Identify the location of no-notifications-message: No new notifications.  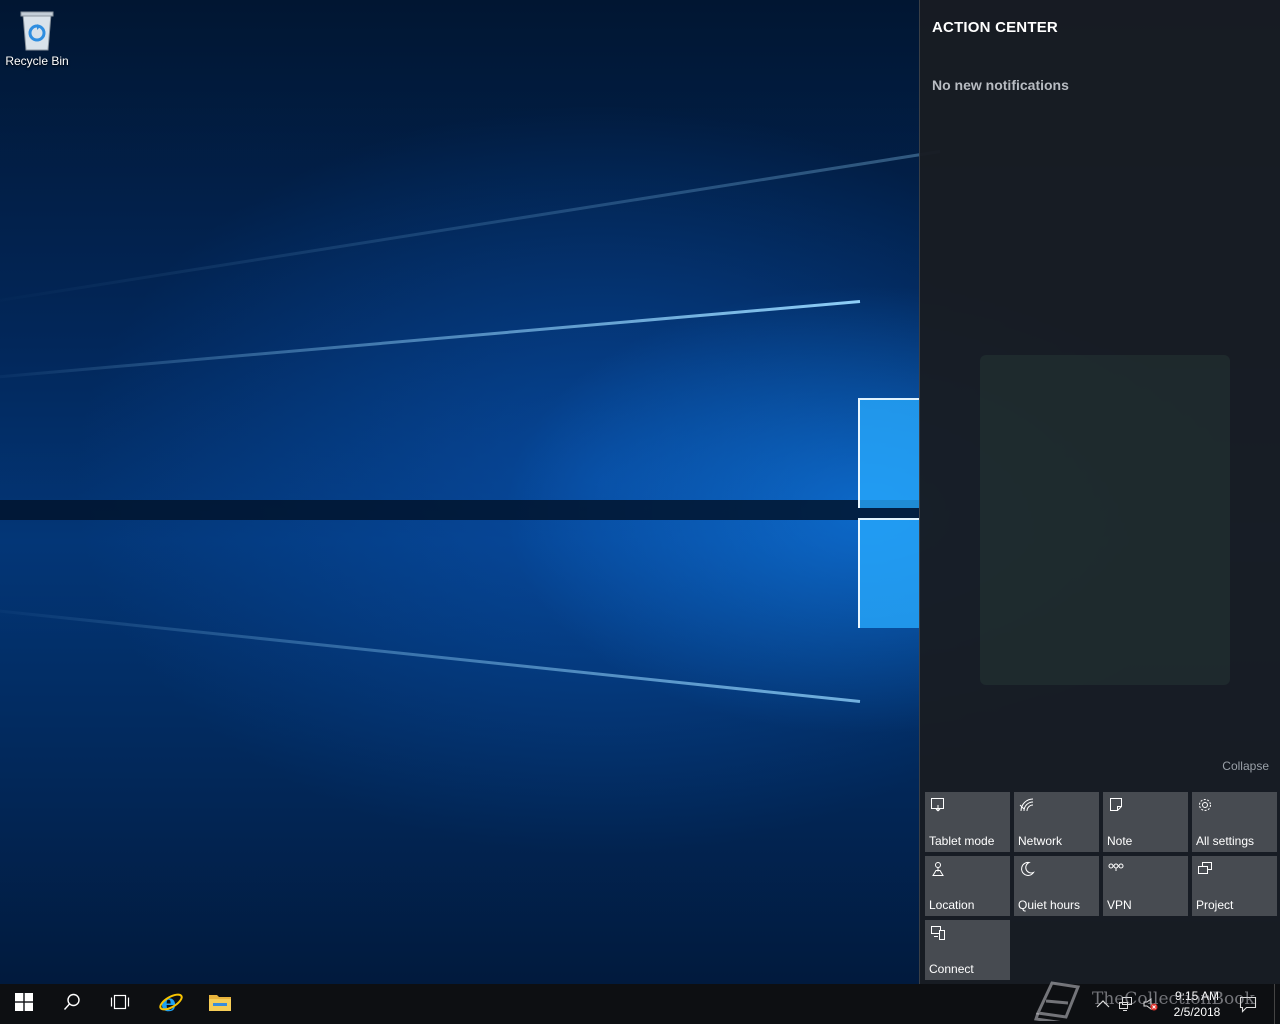
(1000, 85).